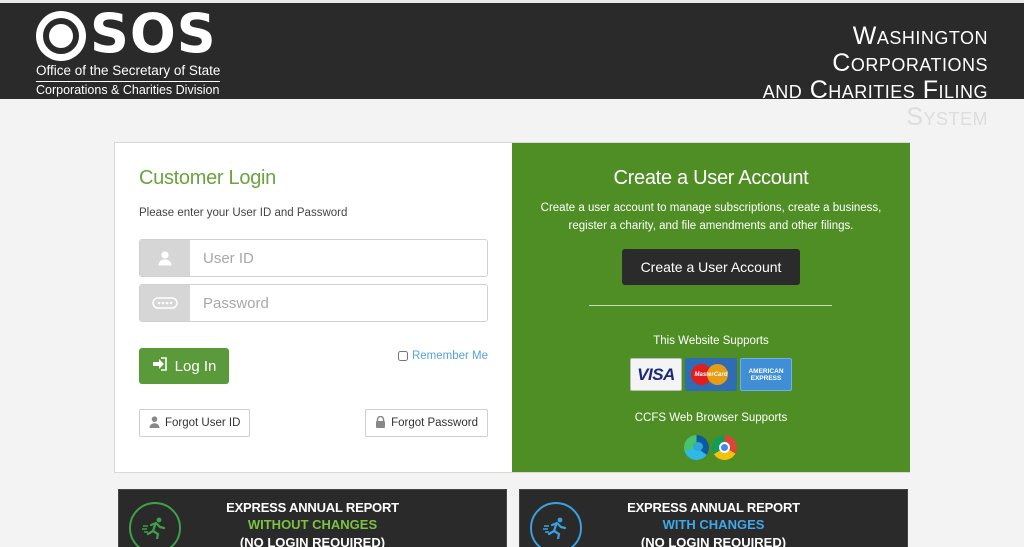 Image resolution: width=1024 pixels, height=547 pixels. Describe the element at coordinates (711, 418) in the screenshot. I see `browser-support-label: CCFS Web Browser Supports` at that location.